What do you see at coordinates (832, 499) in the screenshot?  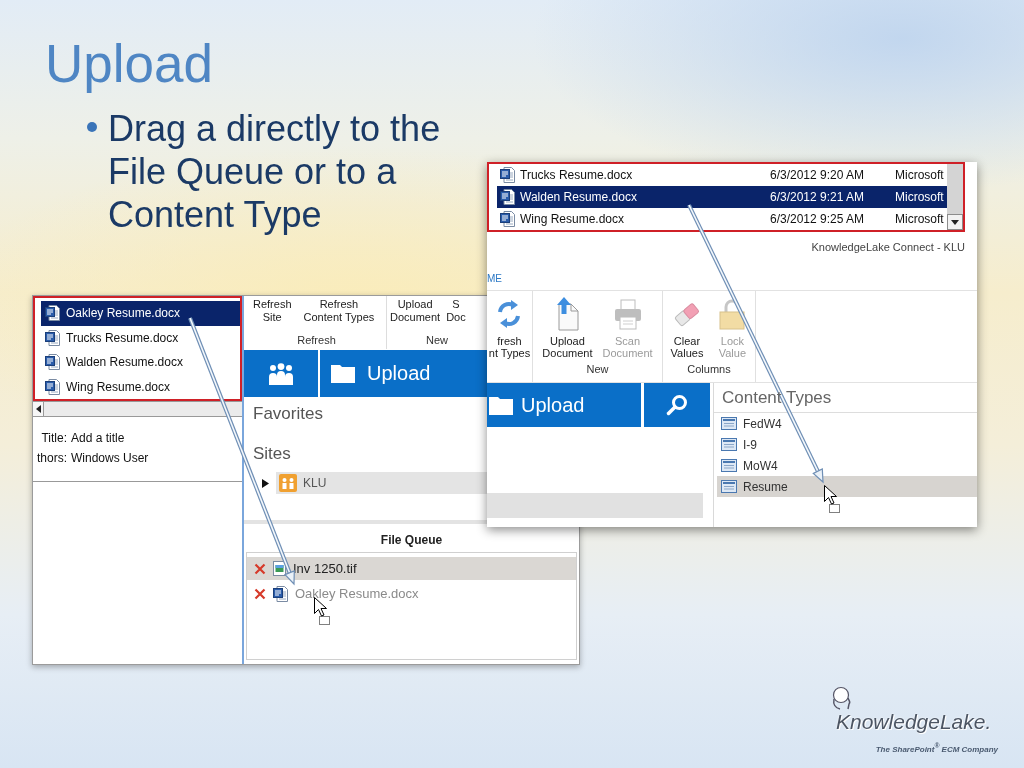 I see `drag-cursor-icon` at bounding box center [832, 499].